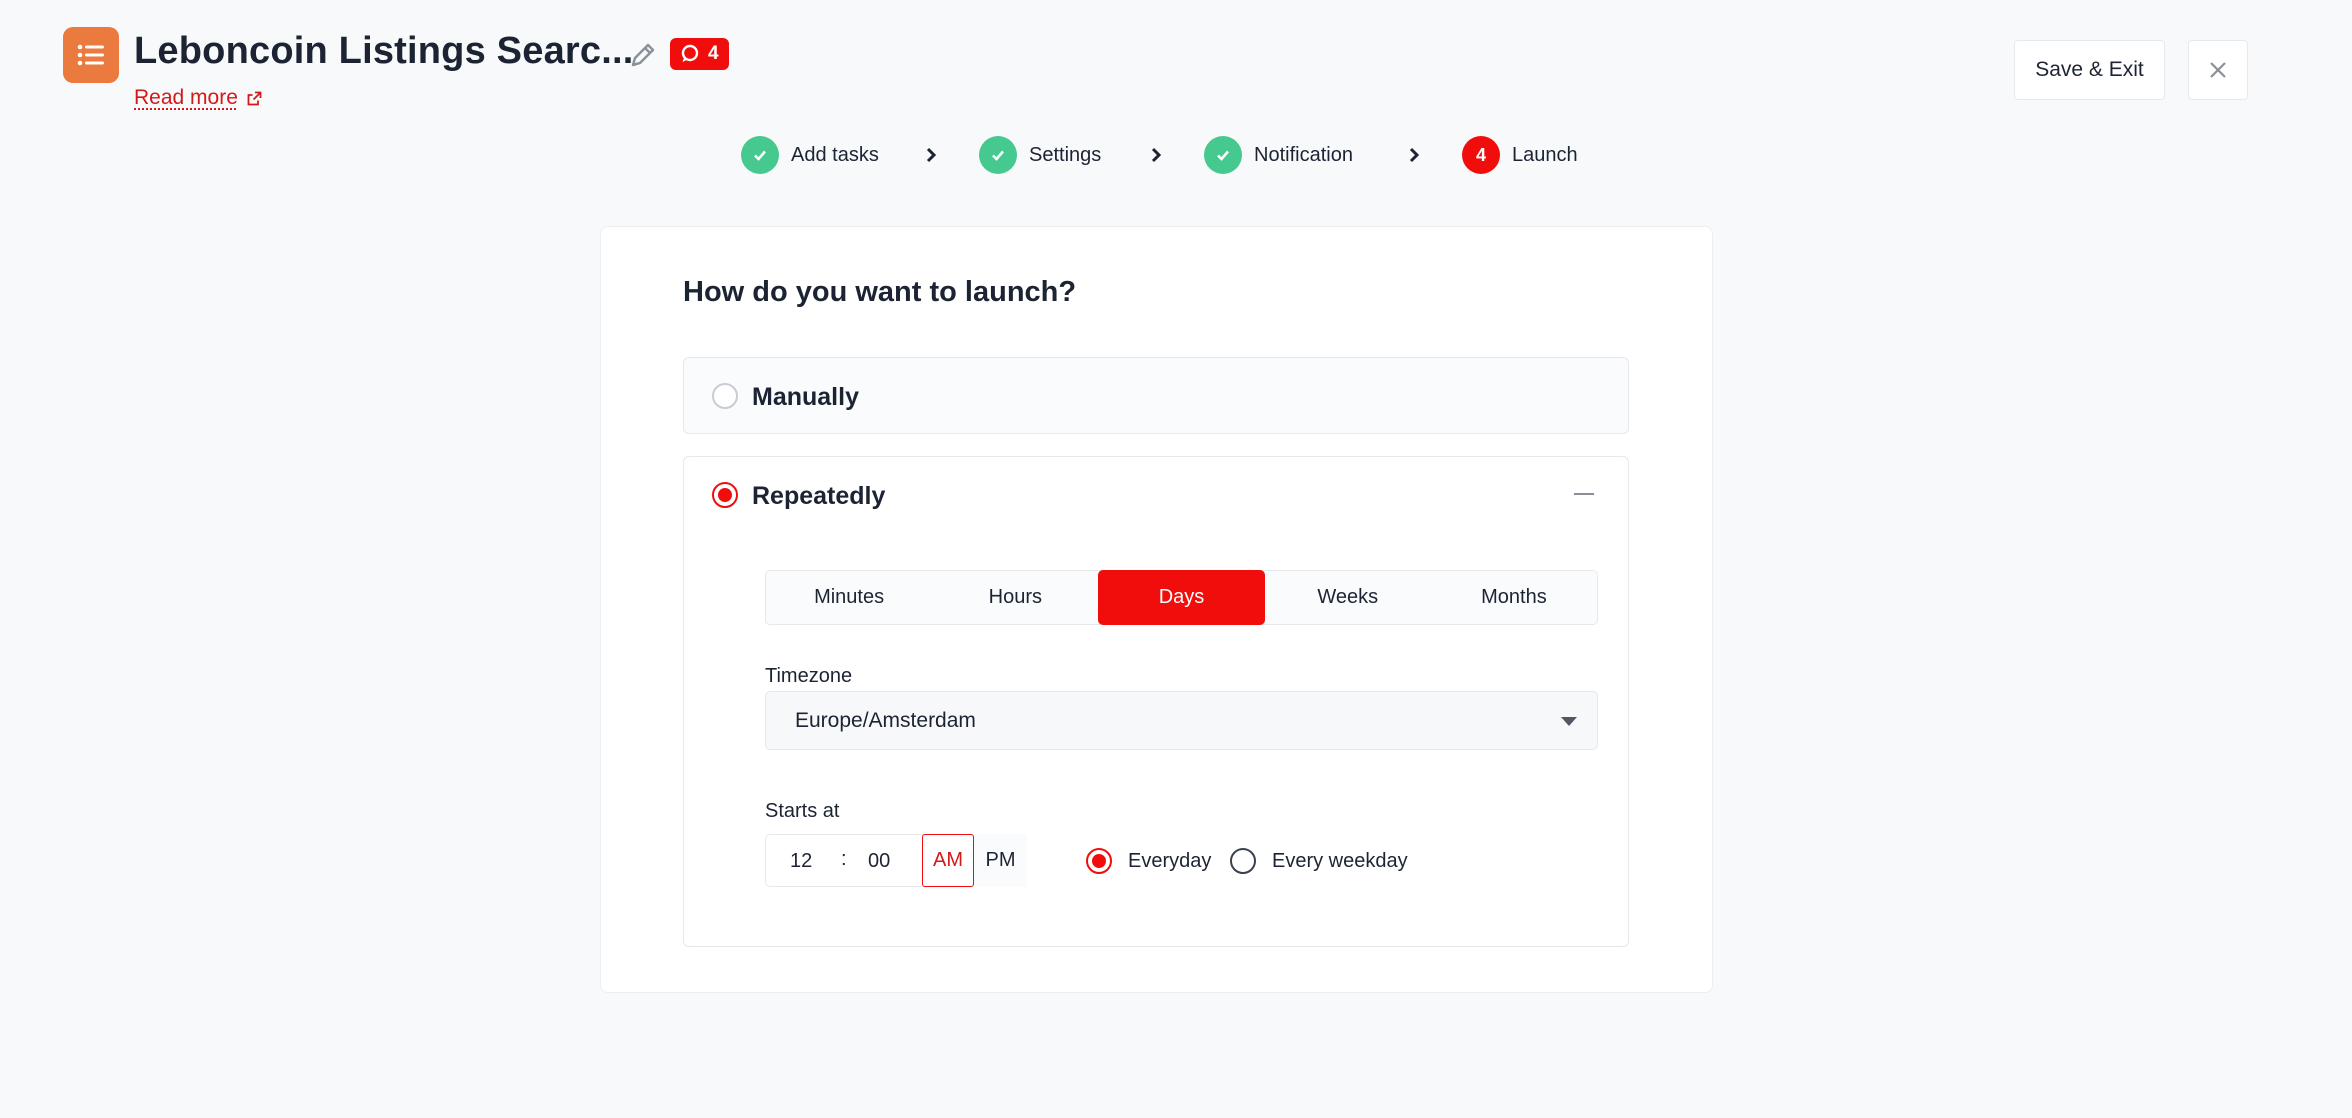  I want to click on interval-selector: Minutes Hours Days Weeks Months, so click(1181, 597).